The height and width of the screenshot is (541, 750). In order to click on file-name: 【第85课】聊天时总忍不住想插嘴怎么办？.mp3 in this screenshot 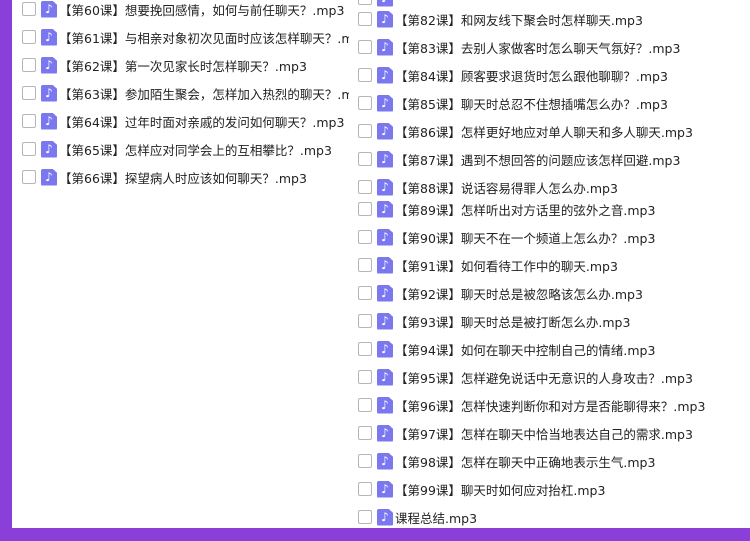, I will do `click(531, 103)`.